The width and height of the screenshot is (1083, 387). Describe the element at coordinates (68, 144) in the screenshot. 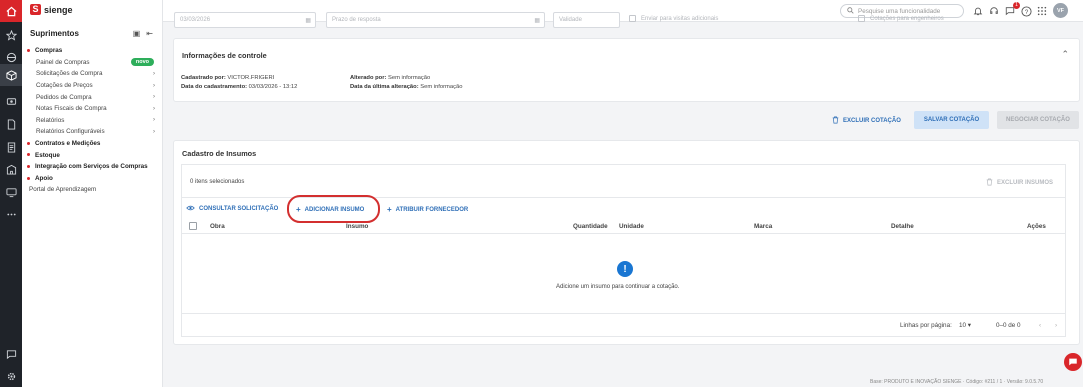

I see `sidebar-item-label: Contratos e Medições` at that location.